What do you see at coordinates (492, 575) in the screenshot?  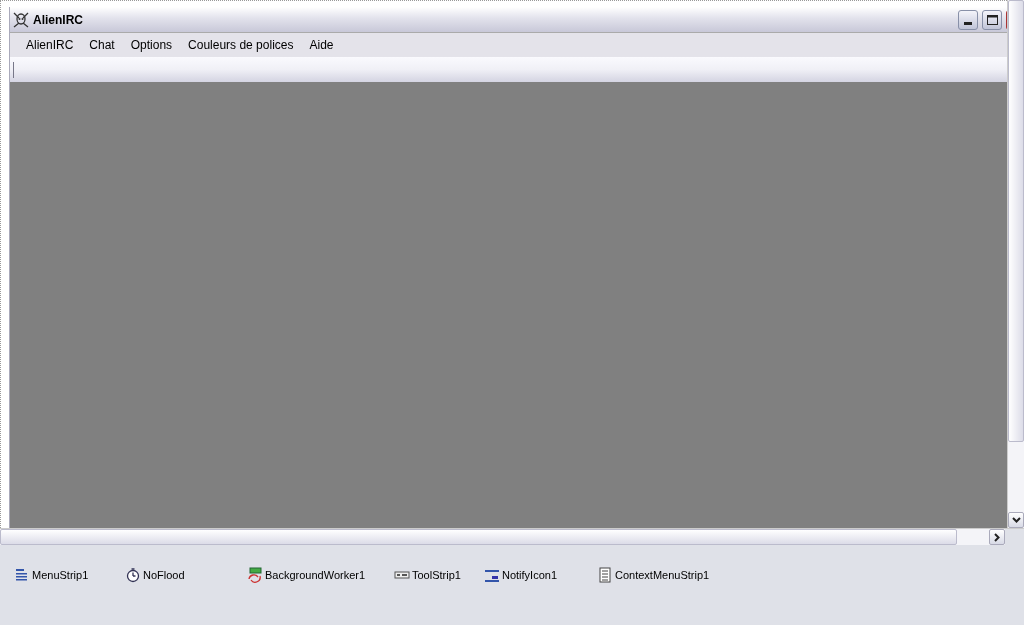 I see `notify-icon-icon` at bounding box center [492, 575].